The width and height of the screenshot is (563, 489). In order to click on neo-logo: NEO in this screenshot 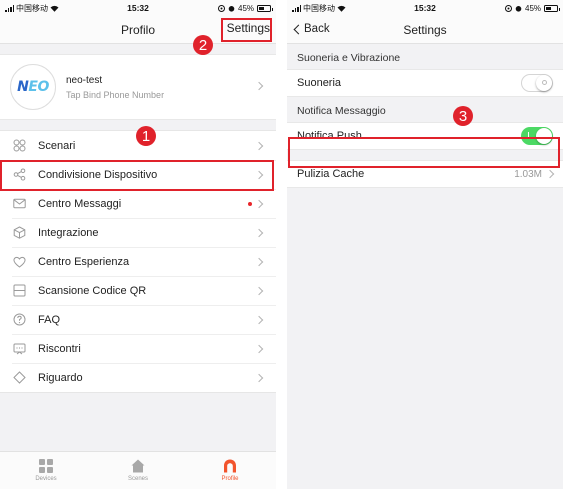, I will do `click(33, 87)`.